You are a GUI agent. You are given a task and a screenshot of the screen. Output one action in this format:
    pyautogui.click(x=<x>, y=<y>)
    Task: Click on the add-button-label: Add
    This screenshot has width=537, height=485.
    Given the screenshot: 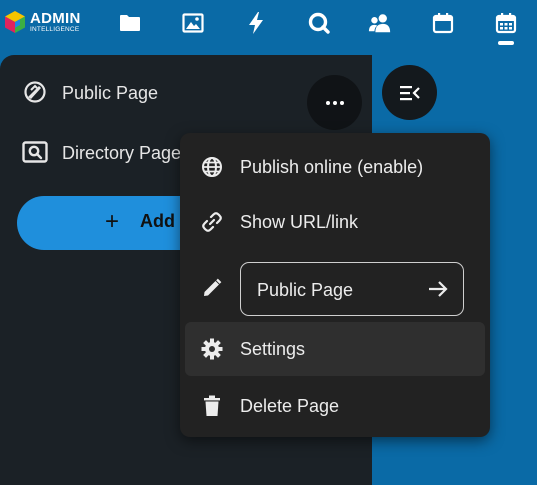 What is the action you would take?
    pyautogui.click(x=157, y=221)
    